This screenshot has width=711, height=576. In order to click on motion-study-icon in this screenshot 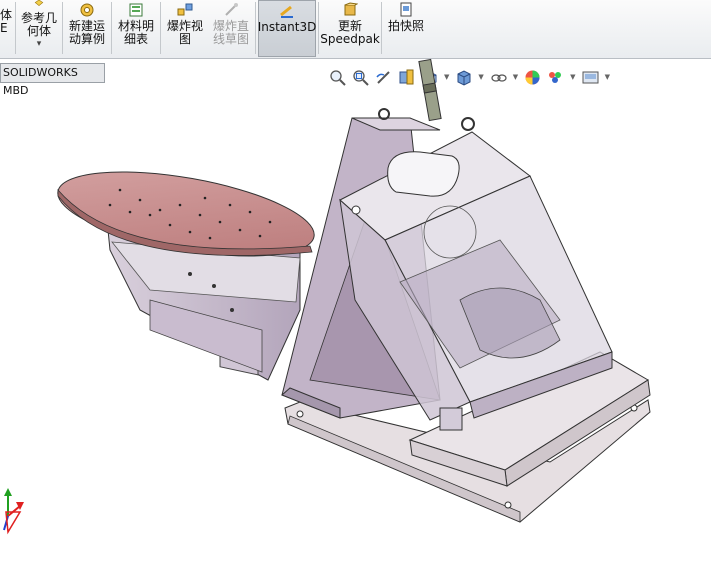, I will do `click(87, 10)`.